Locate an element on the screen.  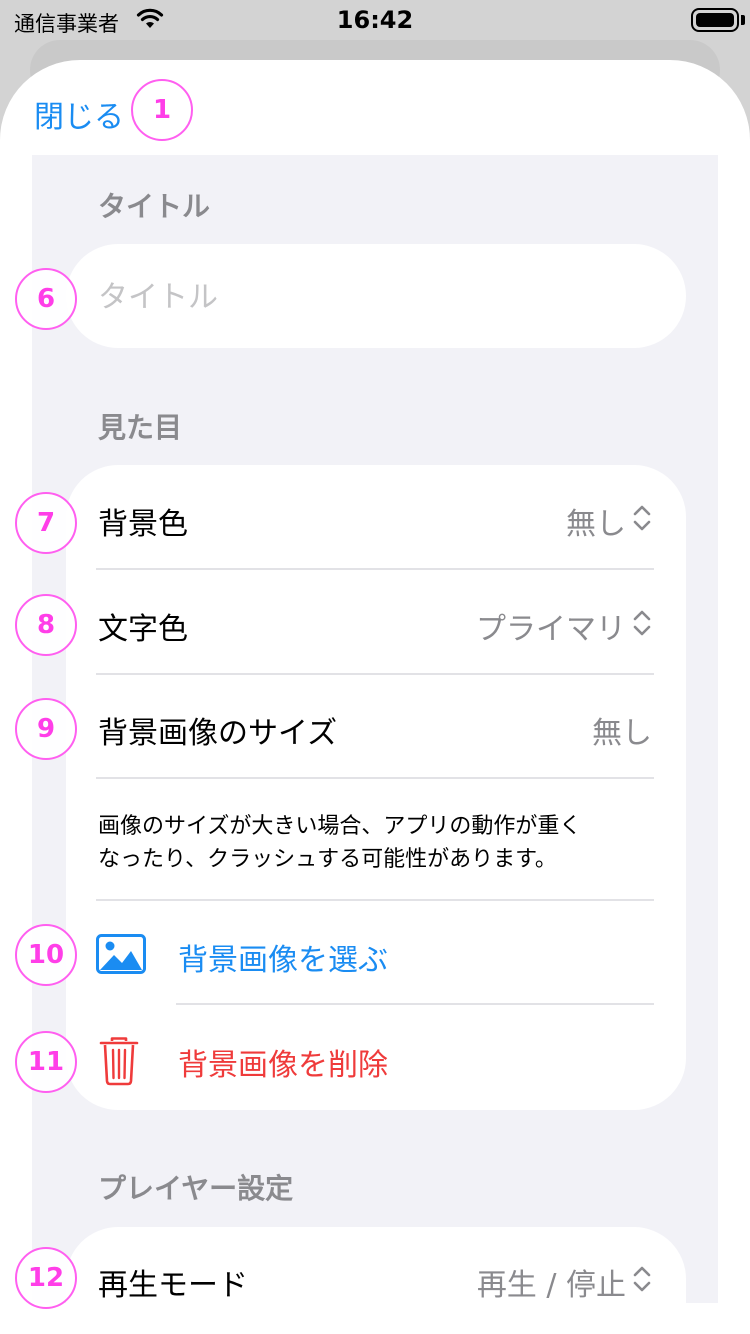
text-color-value: プライマリ is located at coordinates (551, 626).